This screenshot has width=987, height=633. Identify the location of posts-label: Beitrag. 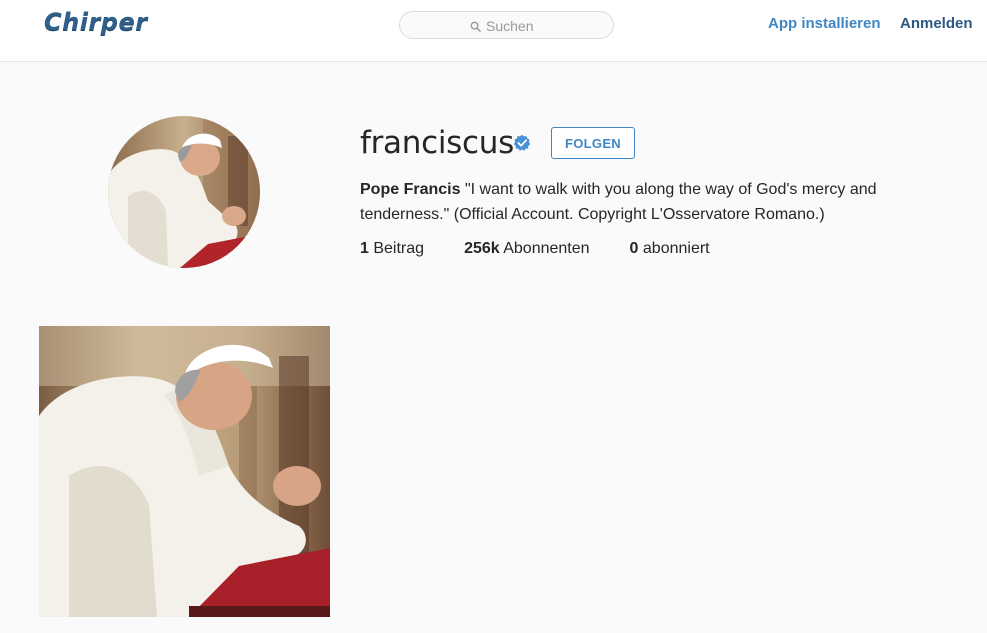
(399, 248).